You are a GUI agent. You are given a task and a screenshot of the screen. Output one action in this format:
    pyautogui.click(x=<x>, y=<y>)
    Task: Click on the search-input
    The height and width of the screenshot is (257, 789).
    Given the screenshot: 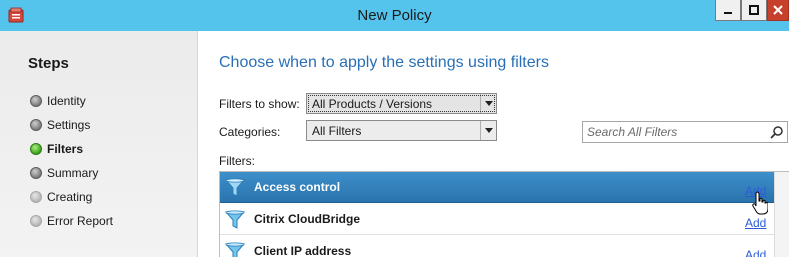 What is the action you would take?
    pyautogui.click(x=675, y=132)
    